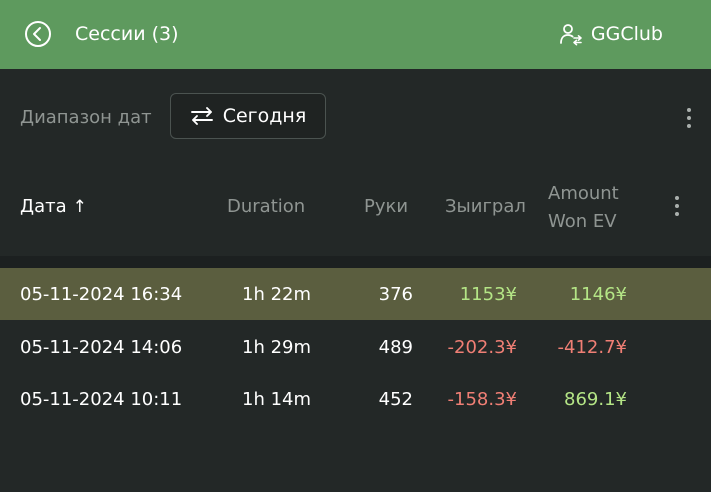  What do you see at coordinates (595, 399) in the screenshot?
I see `row-won-ev: 869.1¥` at bounding box center [595, 399].